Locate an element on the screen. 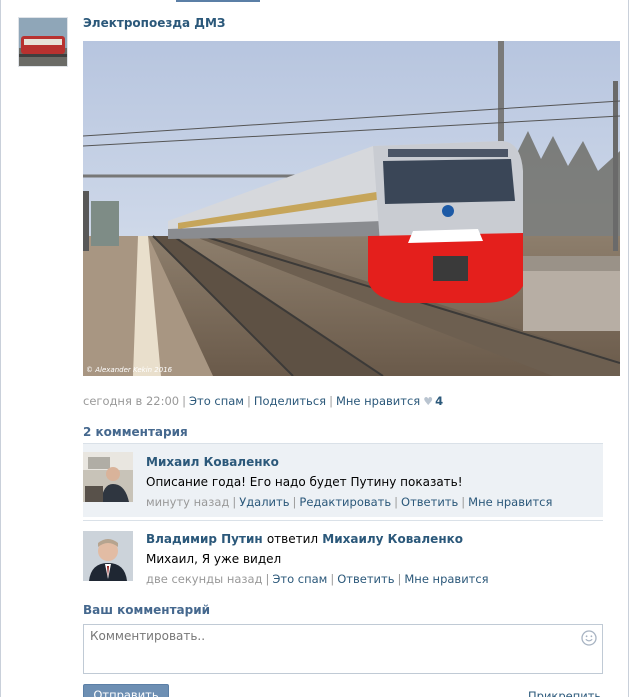 The image size is (631, 697). comment-author: Владимир Путин ответил Михаилу Коваленко is located at coordinates (304, 539).